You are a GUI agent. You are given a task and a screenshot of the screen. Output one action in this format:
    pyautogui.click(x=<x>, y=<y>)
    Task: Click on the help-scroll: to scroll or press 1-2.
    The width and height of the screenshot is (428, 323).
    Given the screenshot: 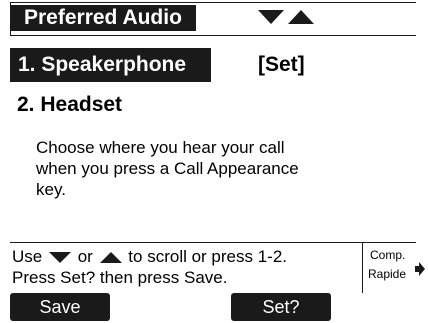 What is the action you would take?
    pyautogui.click(x=208, y=256)
    